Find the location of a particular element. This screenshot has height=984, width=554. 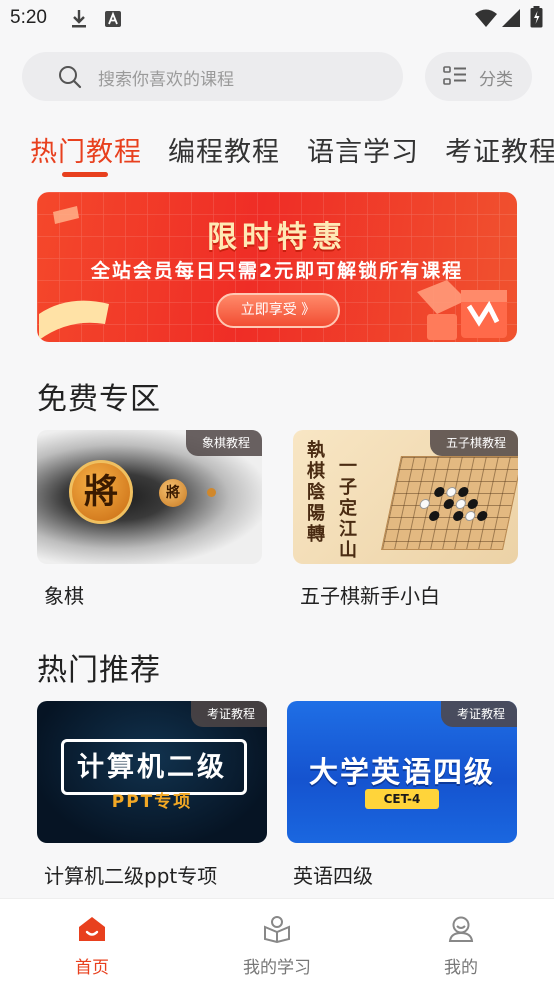

cet4-badge: CET-4 is located at coordinates (402, 799).